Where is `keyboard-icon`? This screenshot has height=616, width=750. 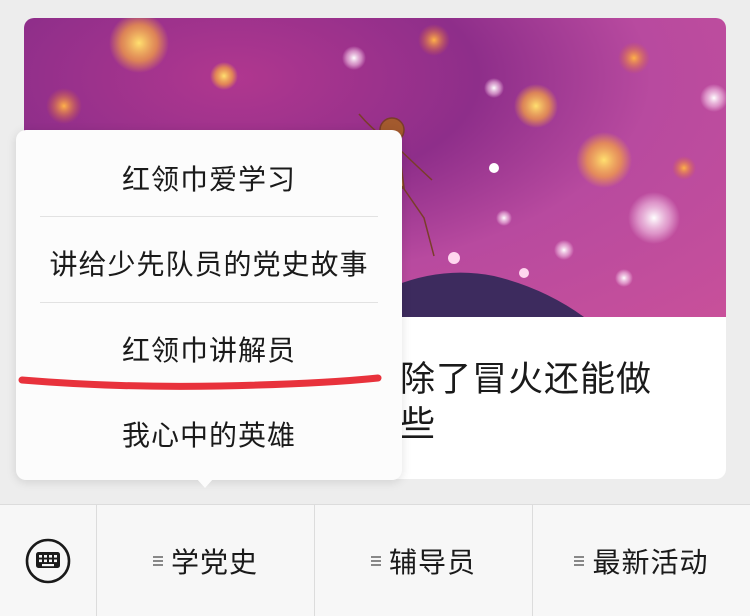
keyboard-icon is located at coordinates (48, 561).